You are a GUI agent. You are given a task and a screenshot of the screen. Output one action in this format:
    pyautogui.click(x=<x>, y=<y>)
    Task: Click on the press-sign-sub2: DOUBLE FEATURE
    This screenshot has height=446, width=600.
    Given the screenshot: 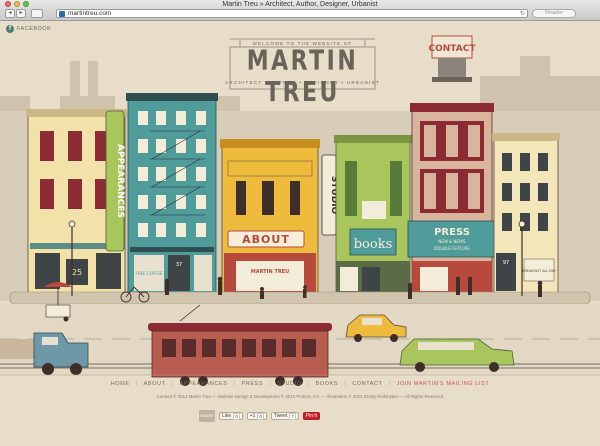 What is the action you would take?
    pyautogui.click(x=452, y=248)
    